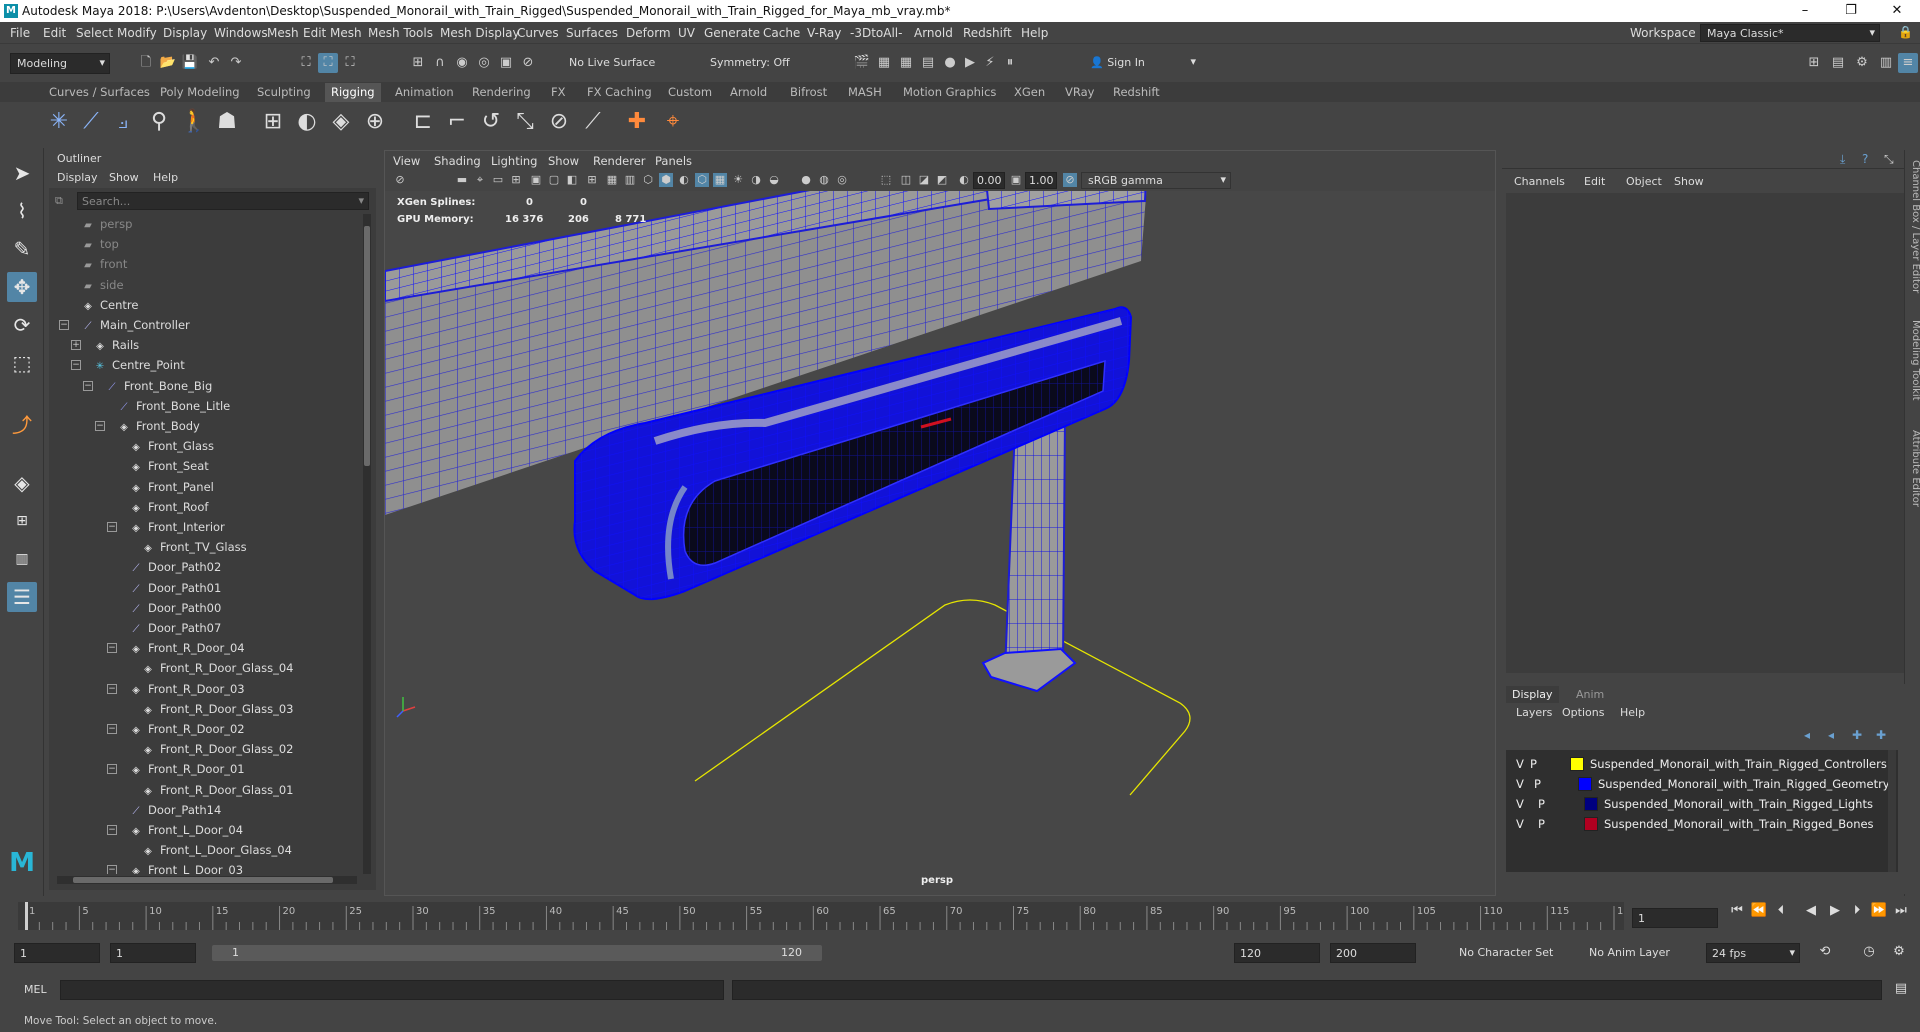 This screenshot has height=1032, width=1920. Describe the element at coordinates (1632, 712) in the screenshot. I see `layer-menu-help: Help` at that location.